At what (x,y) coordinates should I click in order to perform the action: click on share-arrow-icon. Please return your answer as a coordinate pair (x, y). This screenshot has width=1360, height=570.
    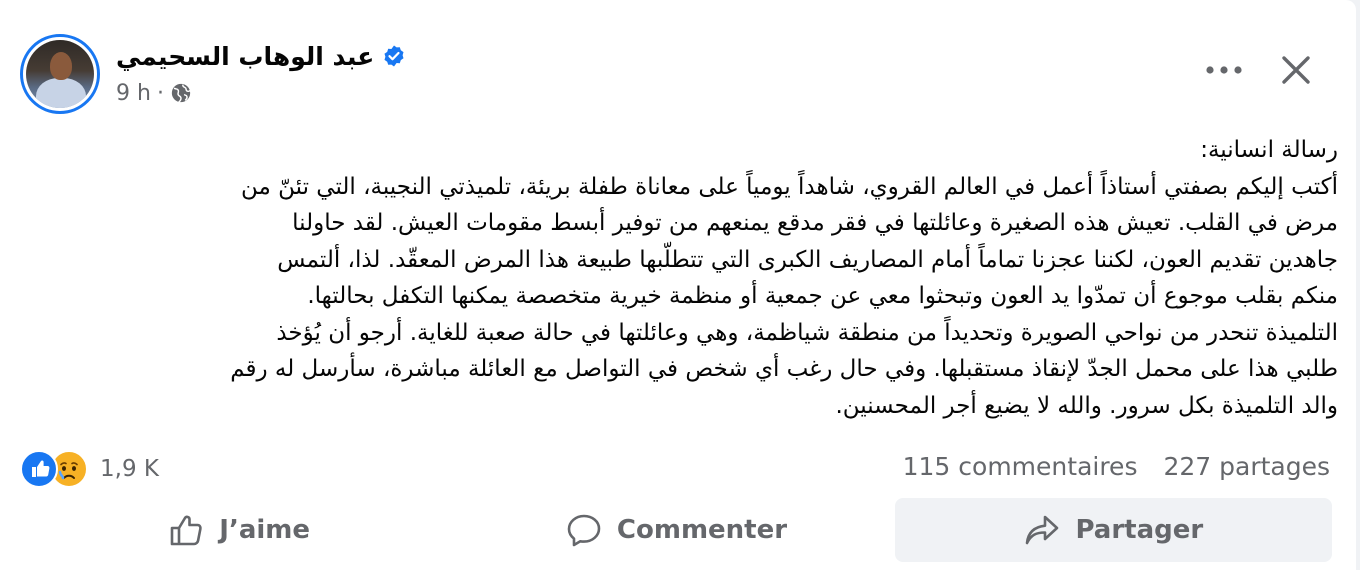
    Looking at the image, I should click on (1042, 530).